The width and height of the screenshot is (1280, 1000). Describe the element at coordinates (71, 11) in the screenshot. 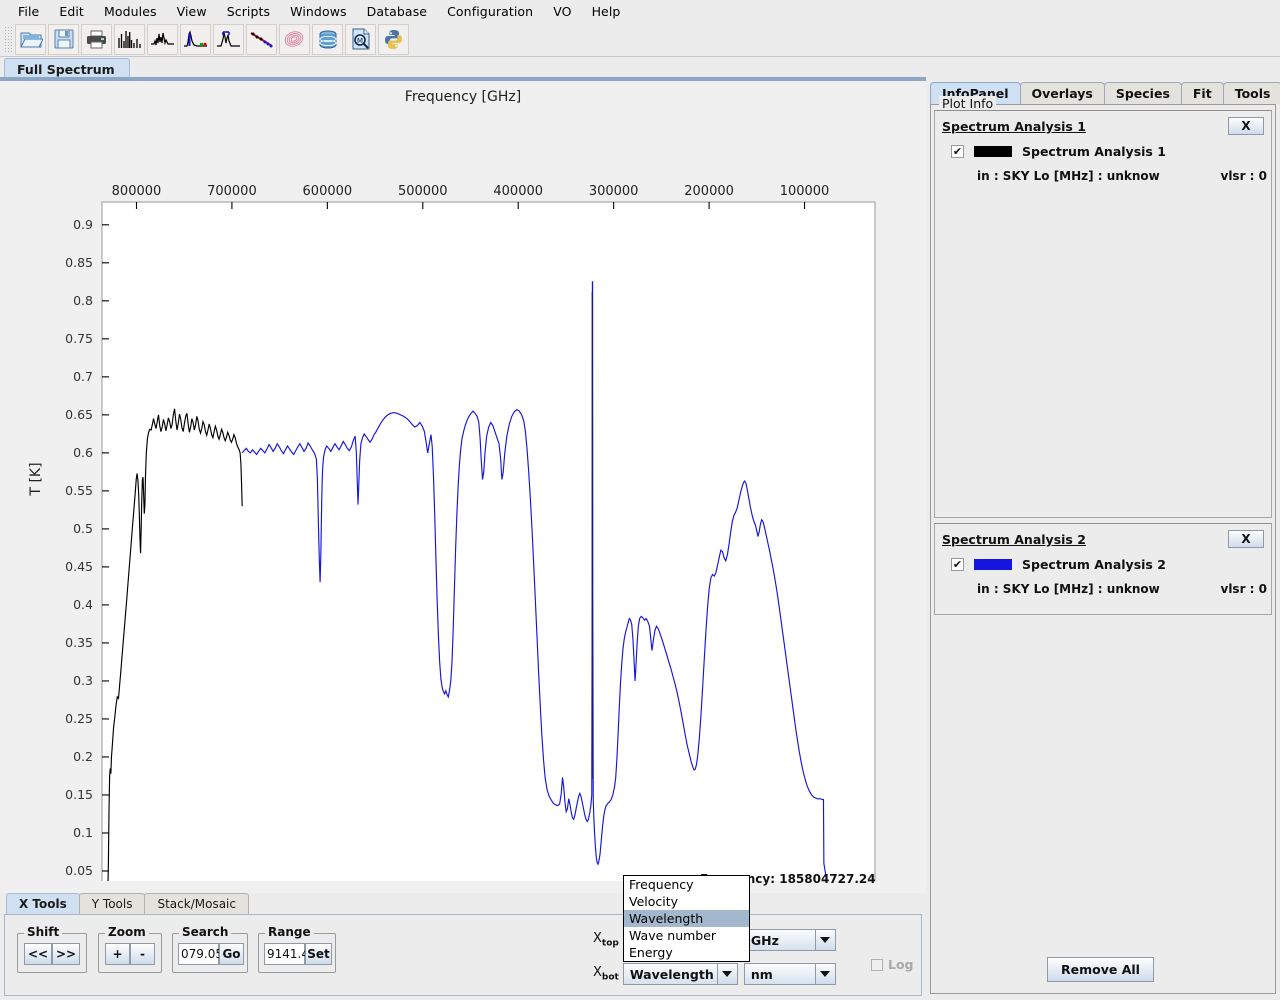

I see `menu-item-edit: Edit` at that location.